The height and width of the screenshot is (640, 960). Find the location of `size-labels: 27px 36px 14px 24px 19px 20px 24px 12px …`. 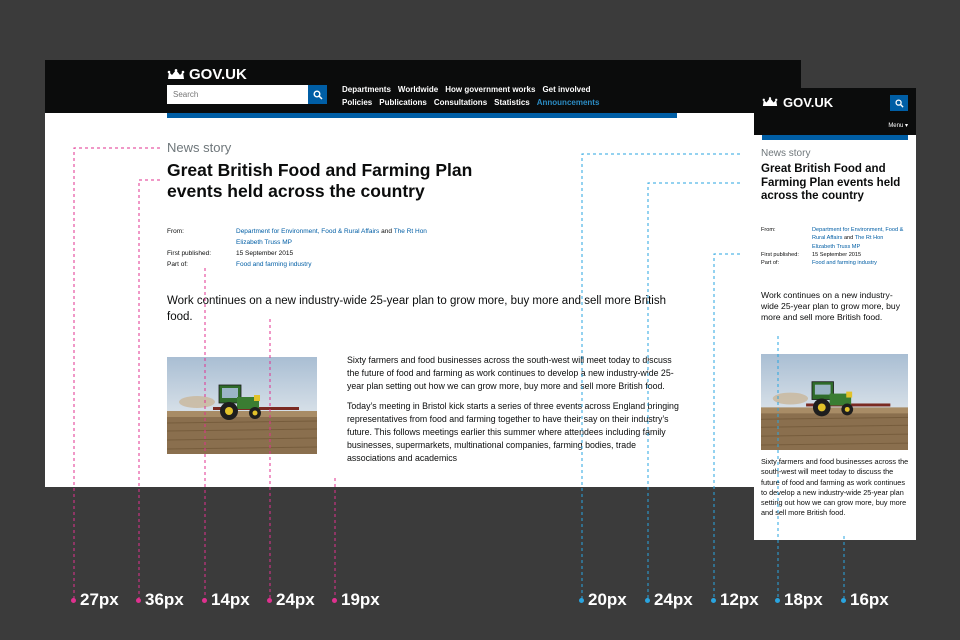

size-labels: 27px 36px 14px 24px 19px 20px 24px 12px … is located at coordinates (480, 602).